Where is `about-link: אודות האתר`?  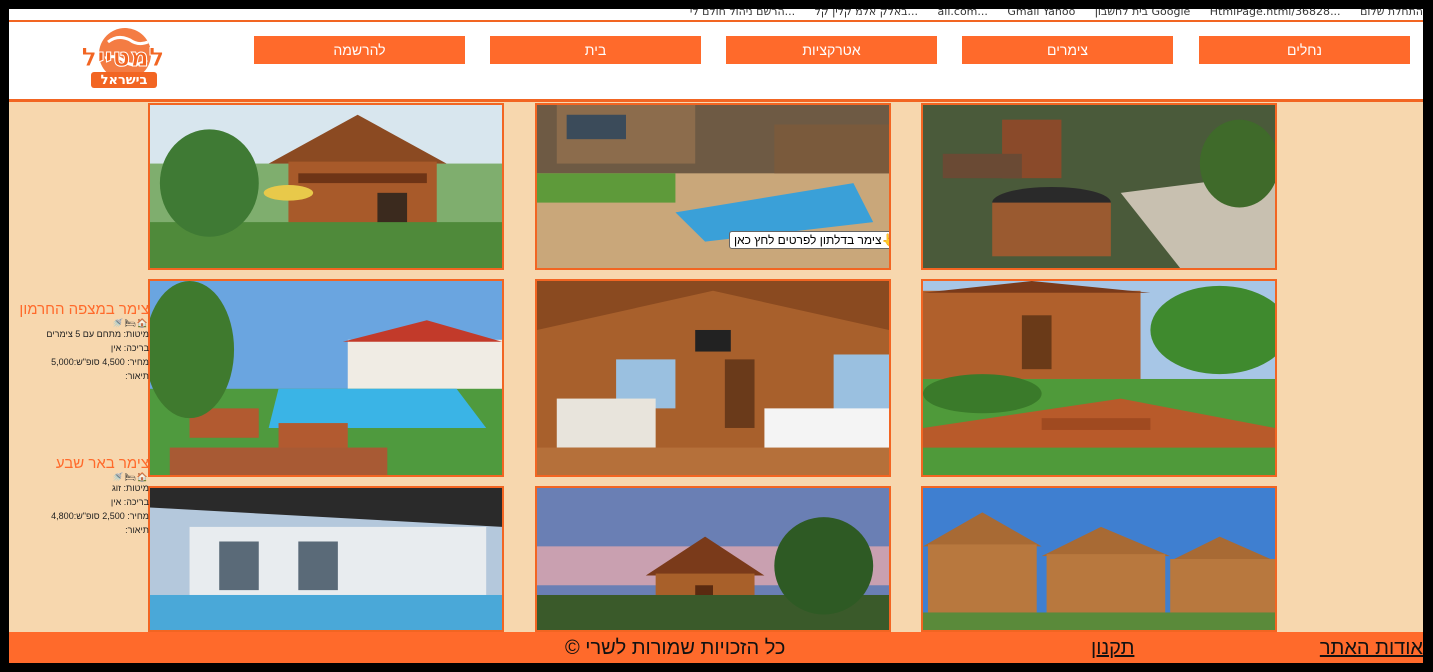 about-link: אודות האתר is located at coordinates (1371, 648).